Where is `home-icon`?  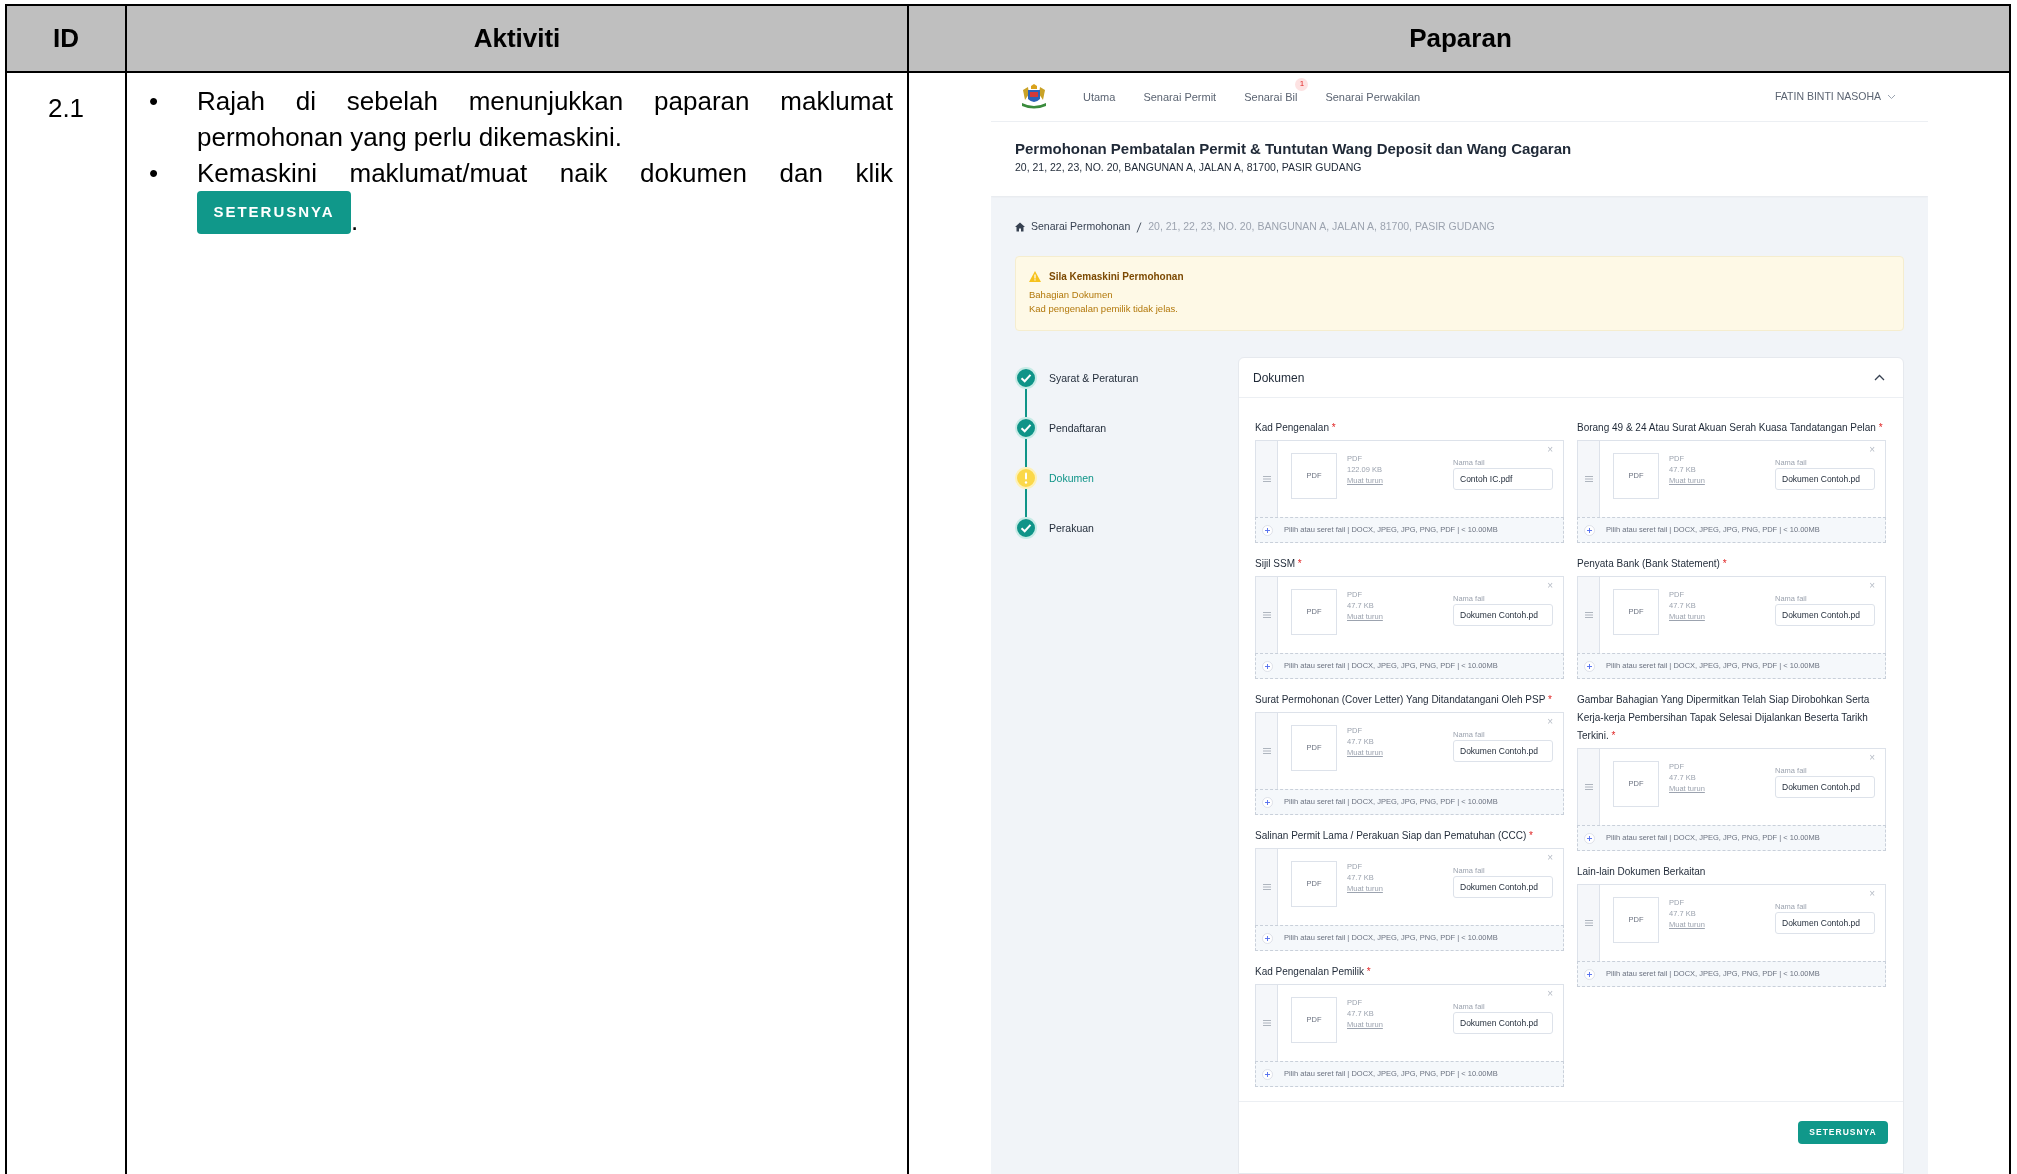 home-icon is located at coordinates (1020, 227).